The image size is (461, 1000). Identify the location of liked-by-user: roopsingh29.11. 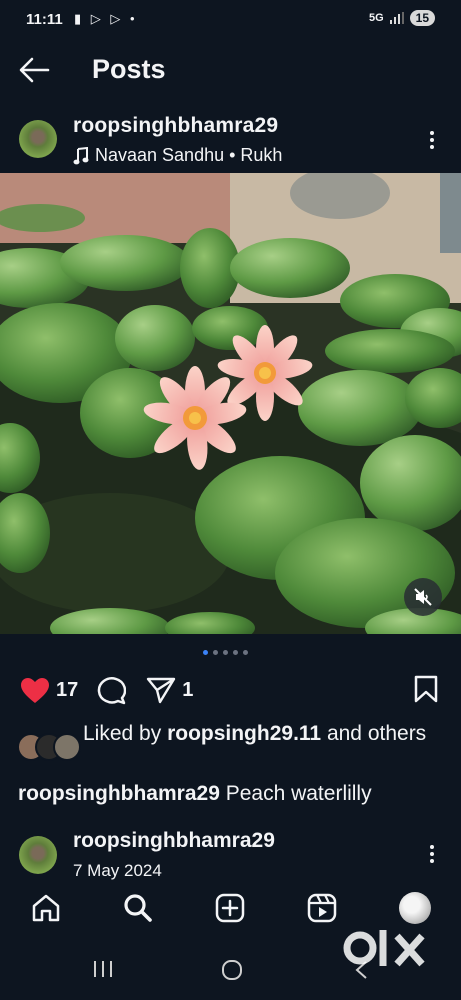
(244, 733).